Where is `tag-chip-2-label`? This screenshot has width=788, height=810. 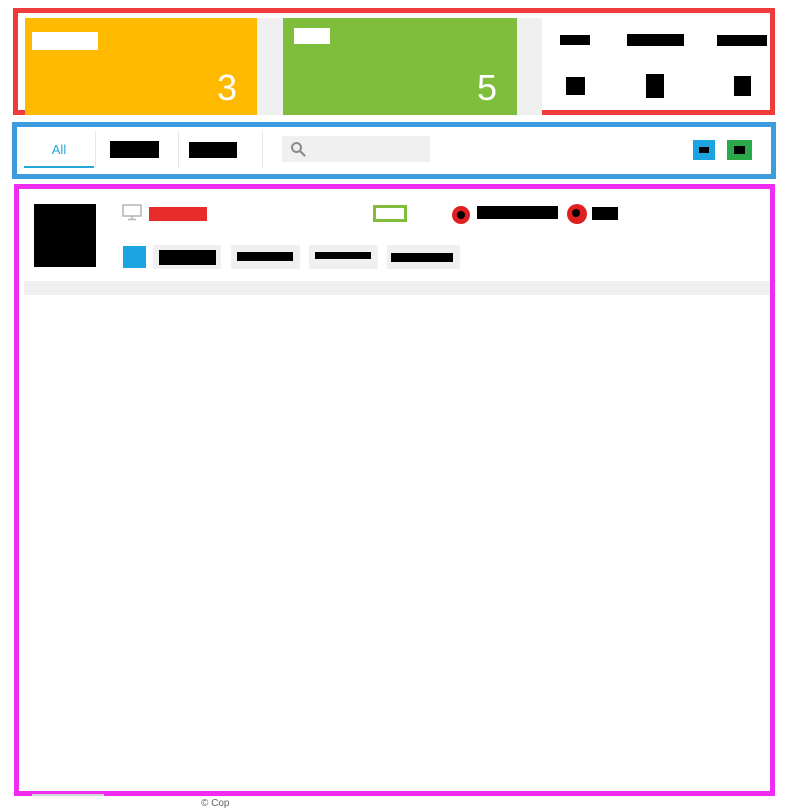
tag-chip-2-label is located at coordinates (265, 256).